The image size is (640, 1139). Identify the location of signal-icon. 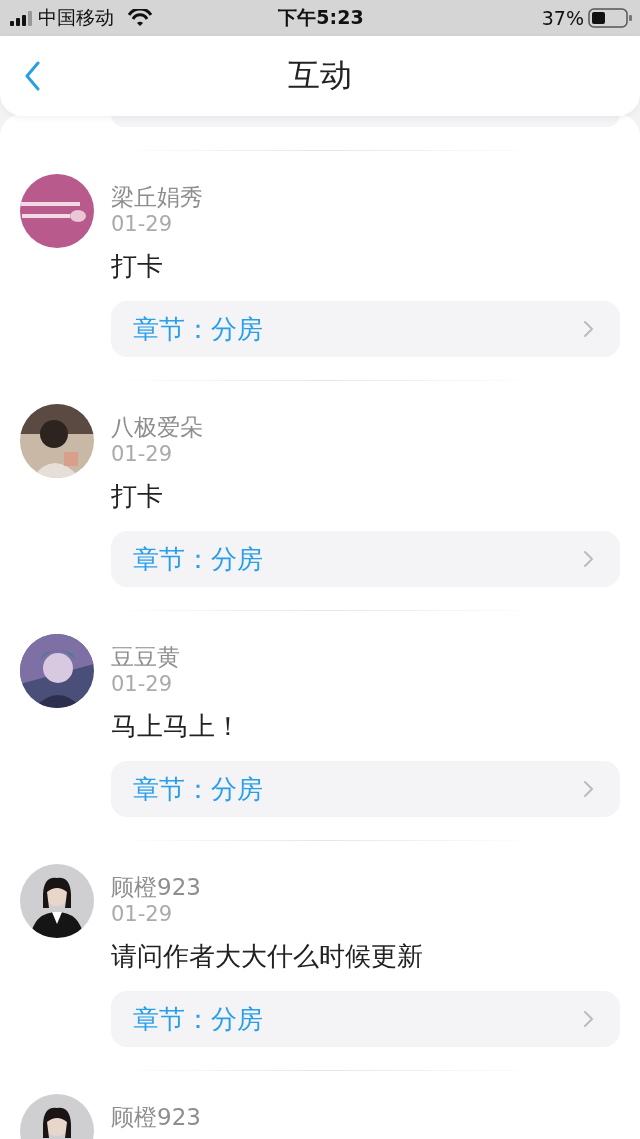
(21, 18).